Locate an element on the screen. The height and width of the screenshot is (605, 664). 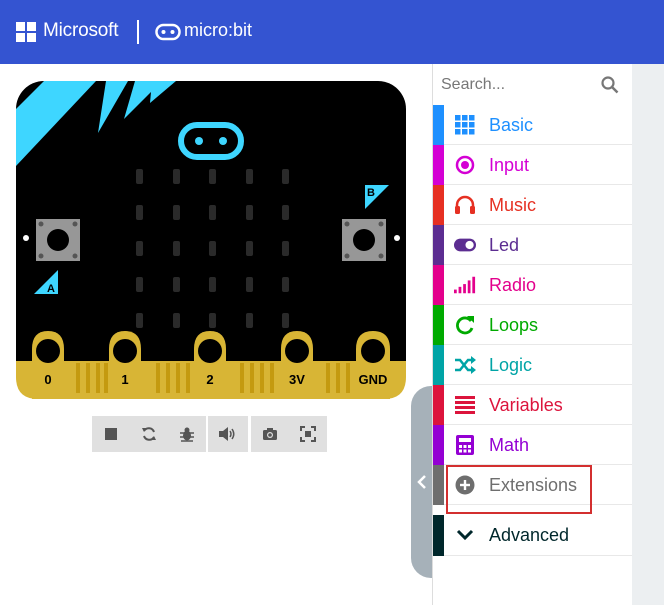
category-label: Loops is located at coordinates (514, 325).